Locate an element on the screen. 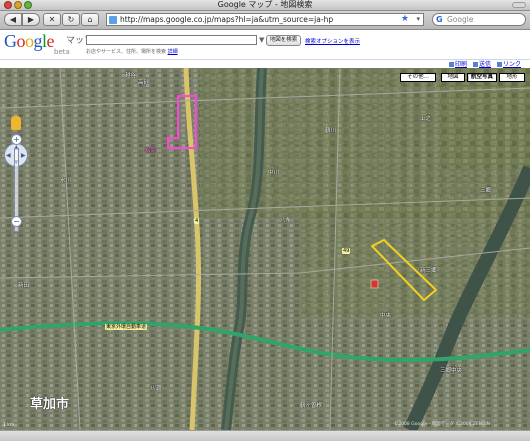  forward-icon: ▶ is located at coordinates (31, 19).